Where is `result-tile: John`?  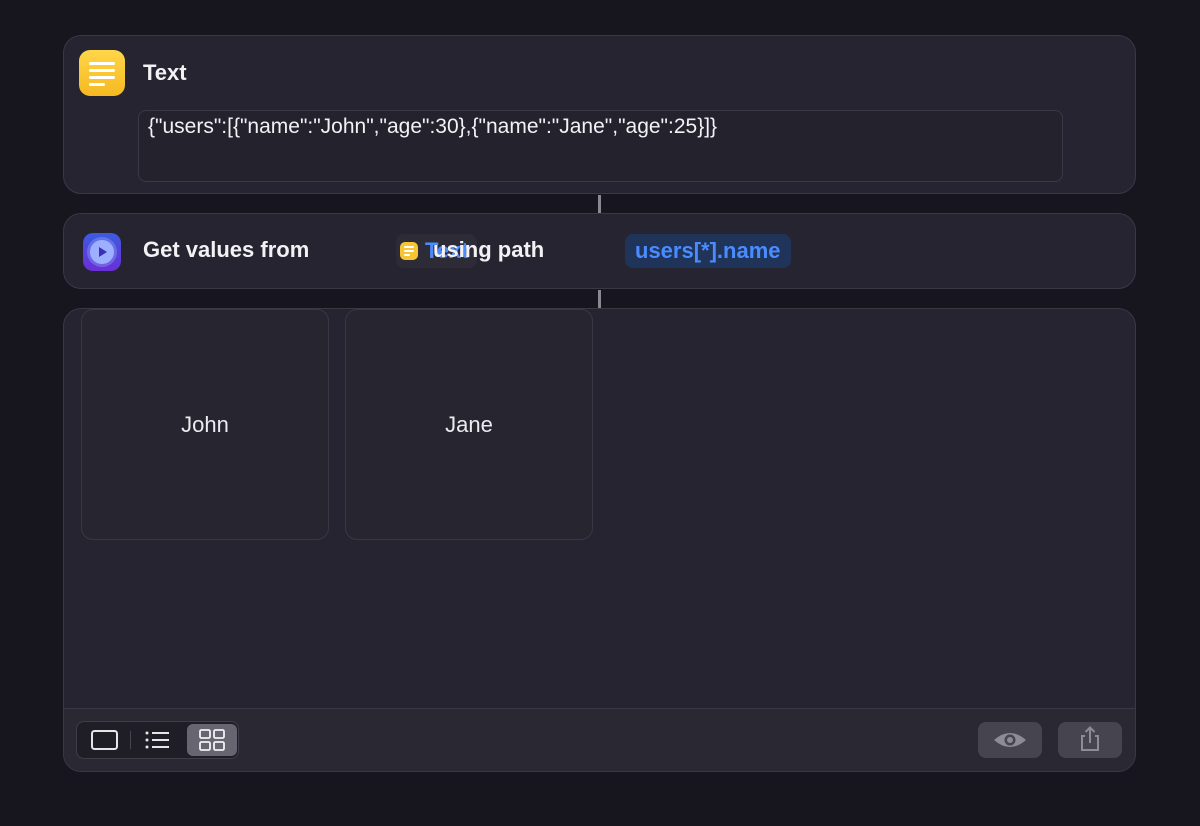 result-tile: John is located at coordinates (205, 424).